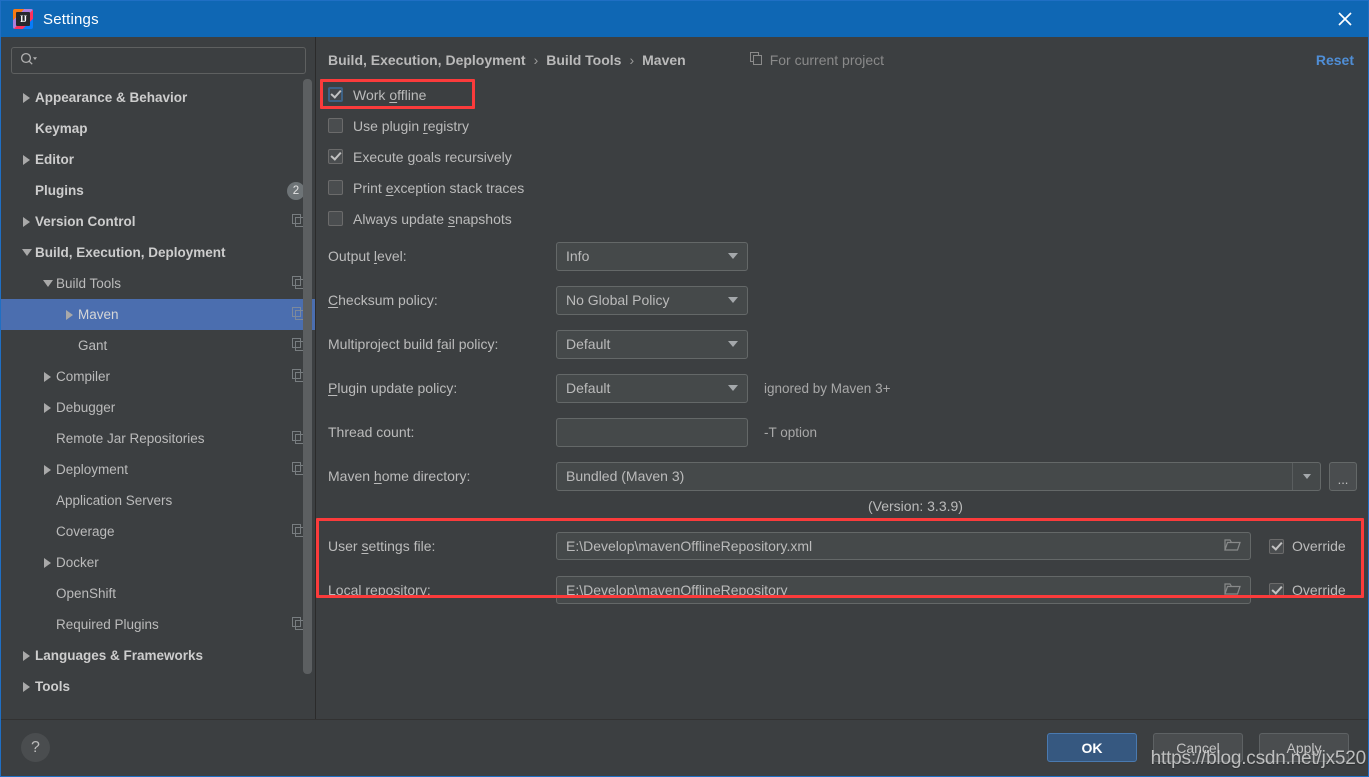 This screenshot has width=1369, height=777. What do you see at coordinates (158, 190) in the screenshot?
I see `sidebar-item-plugins: Plugins 2` at bounding box center [158, 190].